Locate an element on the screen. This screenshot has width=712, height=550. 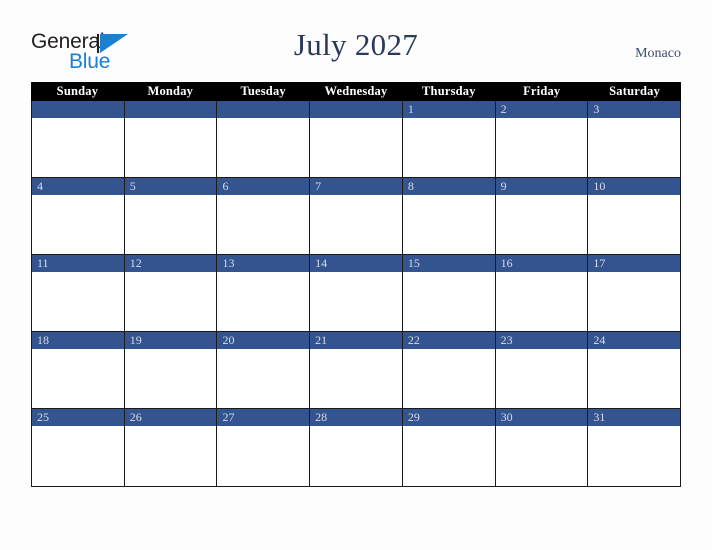
weekday-header-wednesday: Wednesday is located at coordinates (356, 91).